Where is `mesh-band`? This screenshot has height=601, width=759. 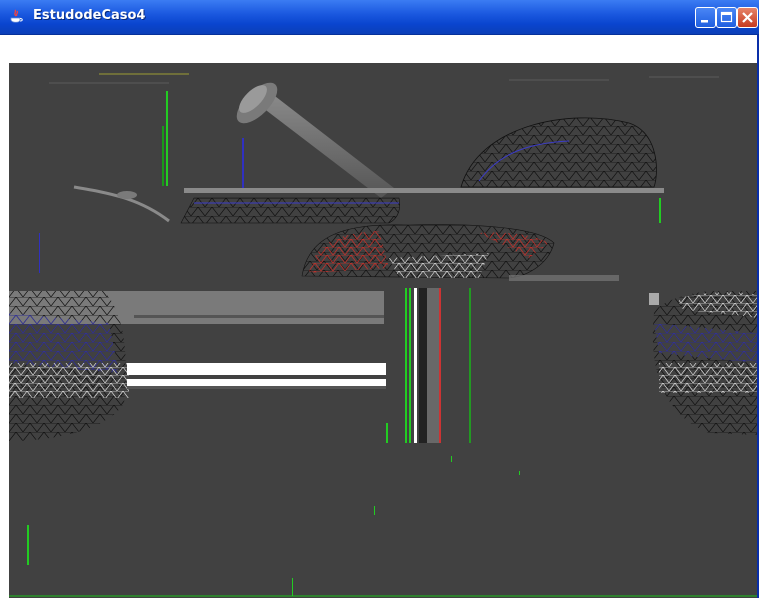 mesh-band is located at coordinates (290, 210).